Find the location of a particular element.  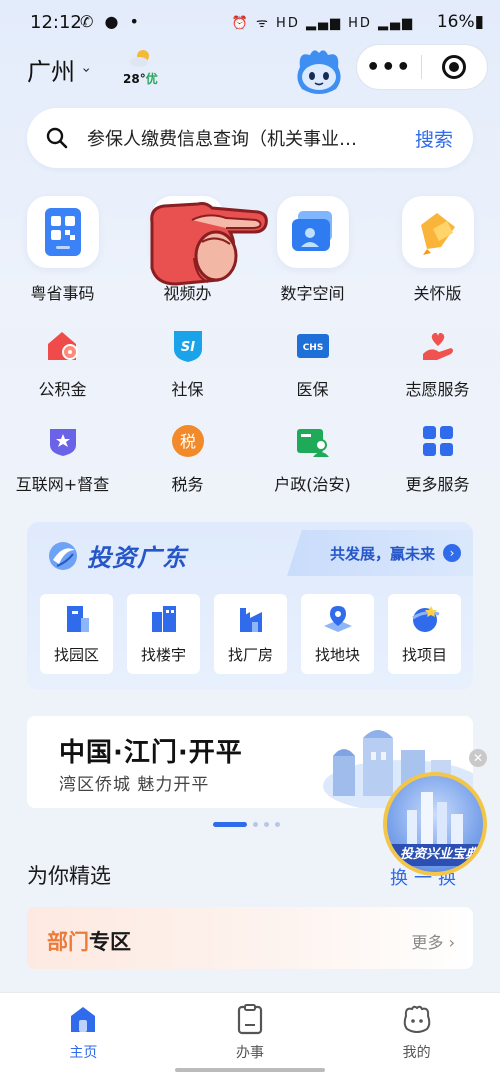

search-bar: 参保人缴费信息查询（机关事业… 搜索 is located at coordinates (250, 138).